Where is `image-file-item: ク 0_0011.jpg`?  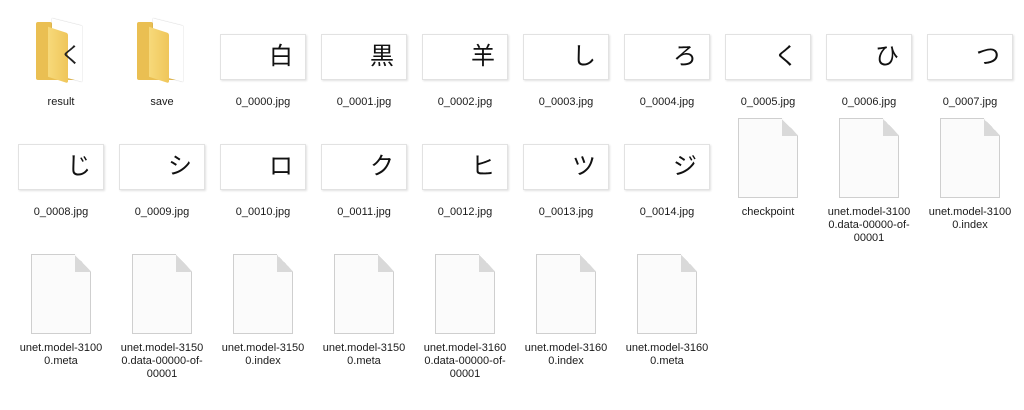
image-file-item: ク 0_0011.jpg is located at coordinates (364, 183).